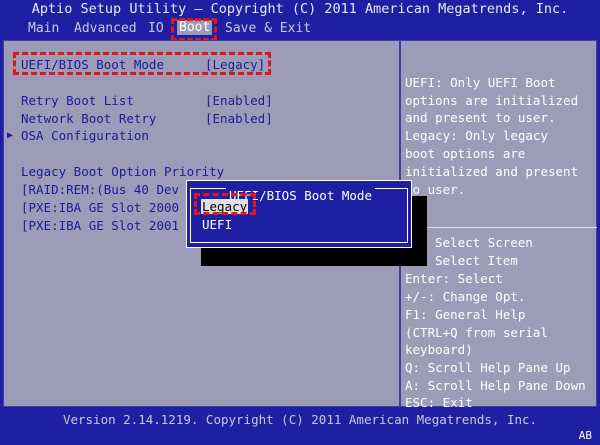 This screenshot has height=445, width=600. I want to click on menu-save-exit: Save & Exit, so click(268, 28).